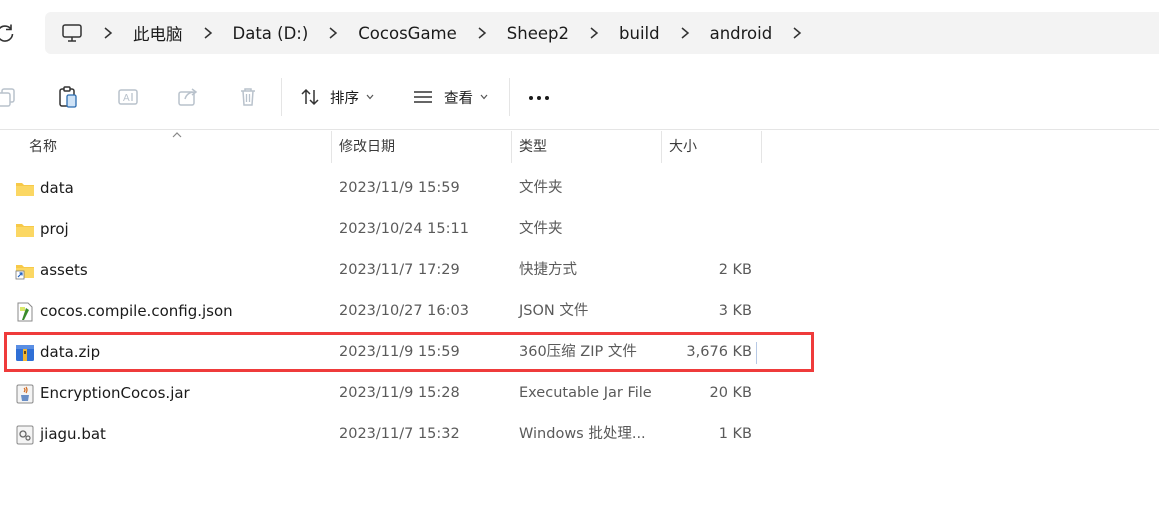  I want to click on file-row: assets 2023/11/7 17:29 快捷方式 2 KB, so click(579, 270).